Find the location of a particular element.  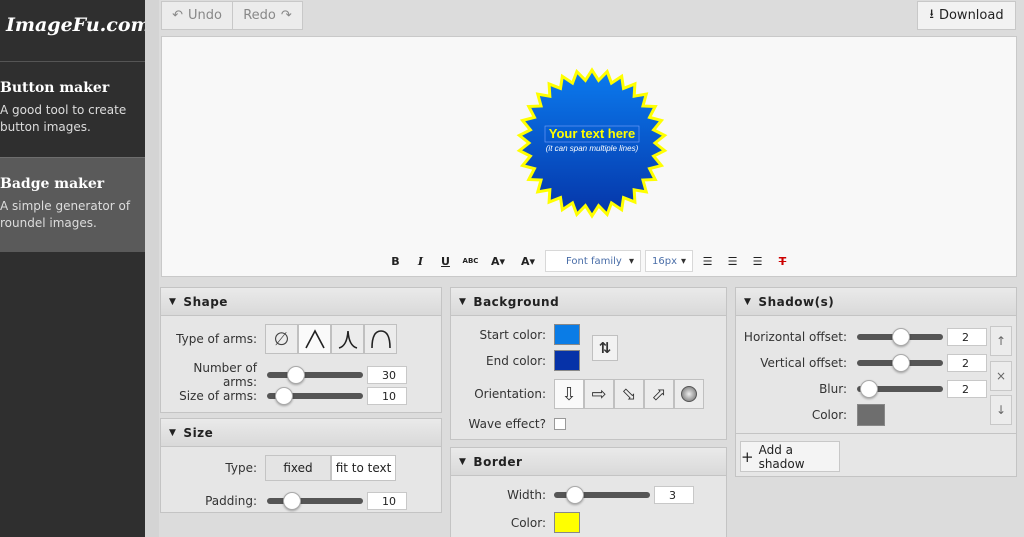

add-shadow-label: Add a shadow is located at coordinates (781, 456).